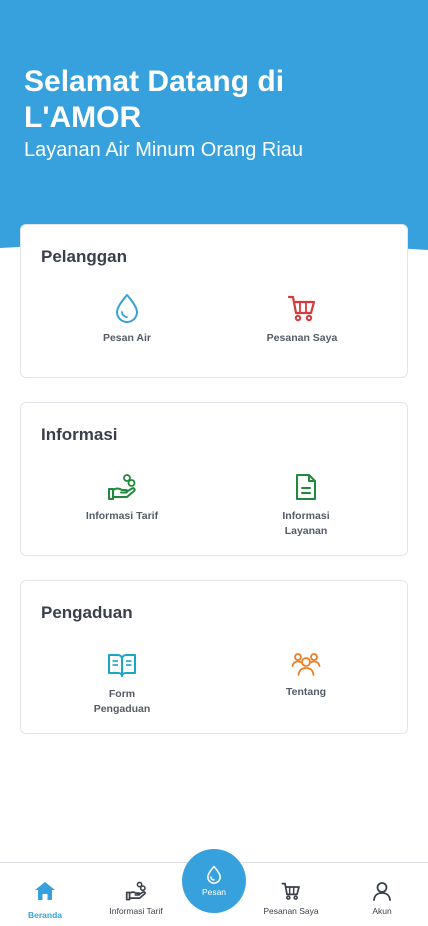 This screenshot has height=926, width=428. I want to click on nav-item-pesanan-saya: Pesanan Saya, so click(291, 894).